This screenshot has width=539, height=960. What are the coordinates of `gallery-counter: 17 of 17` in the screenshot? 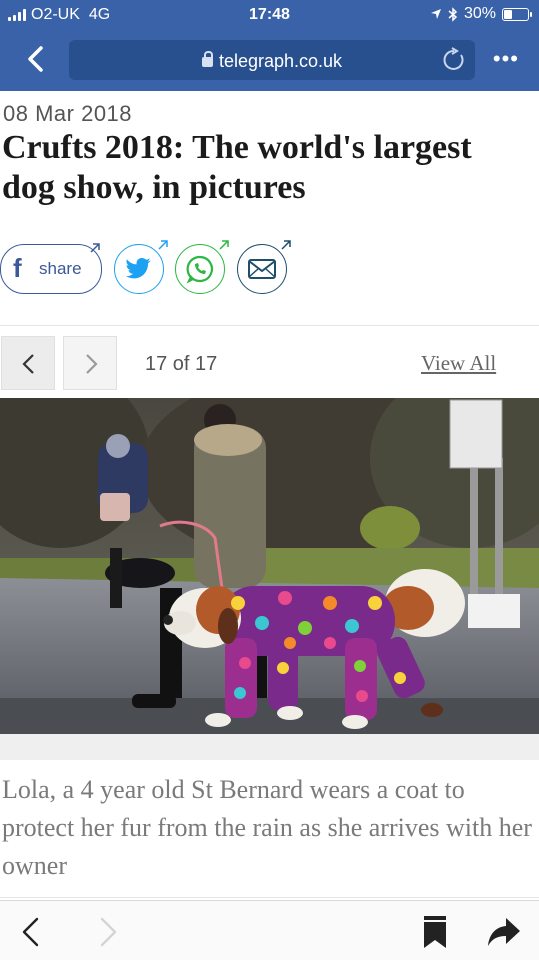 It's located at (181, 364).